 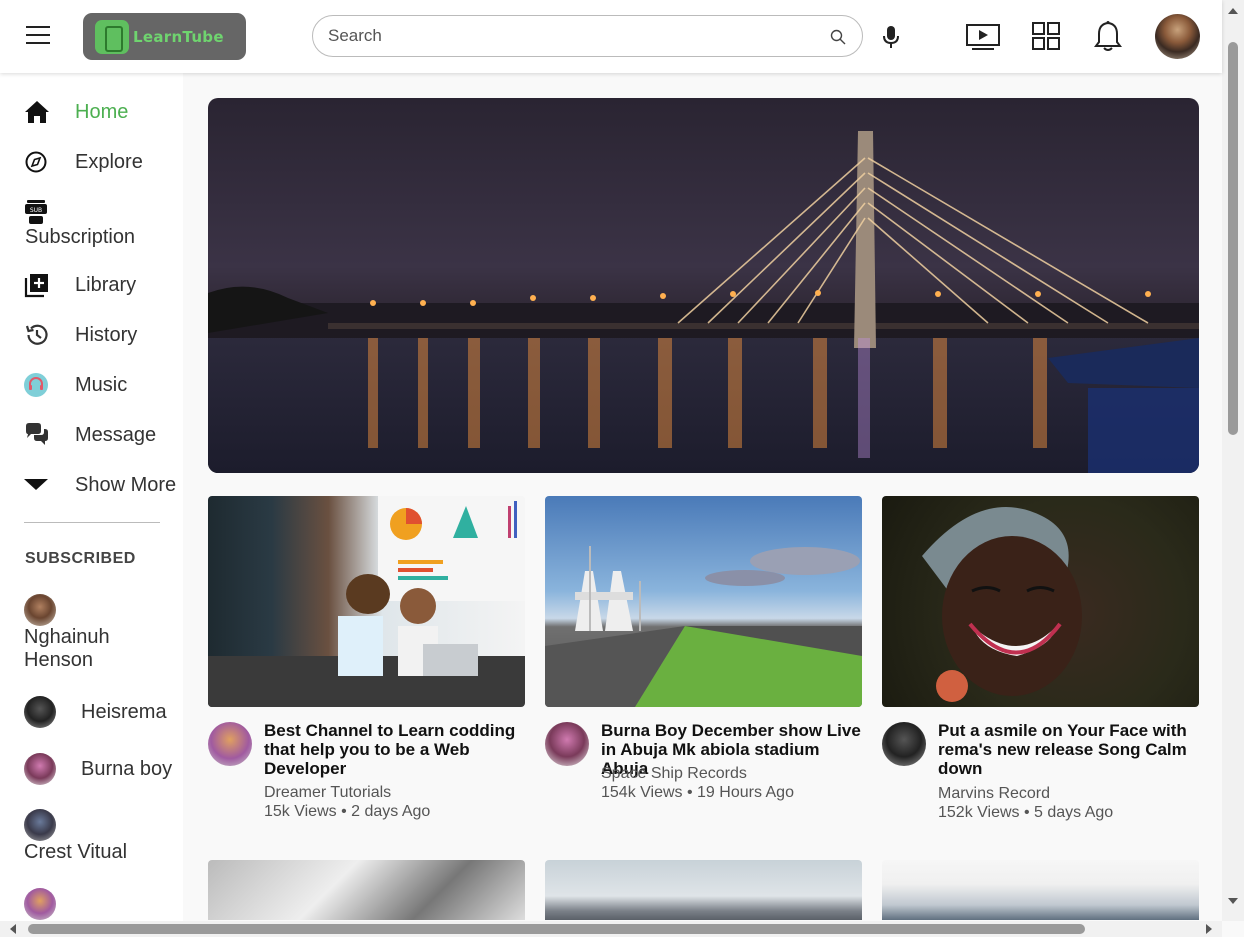 I want to click on channel-name: Dreamer Tutorials, so click(x=327, y=793).